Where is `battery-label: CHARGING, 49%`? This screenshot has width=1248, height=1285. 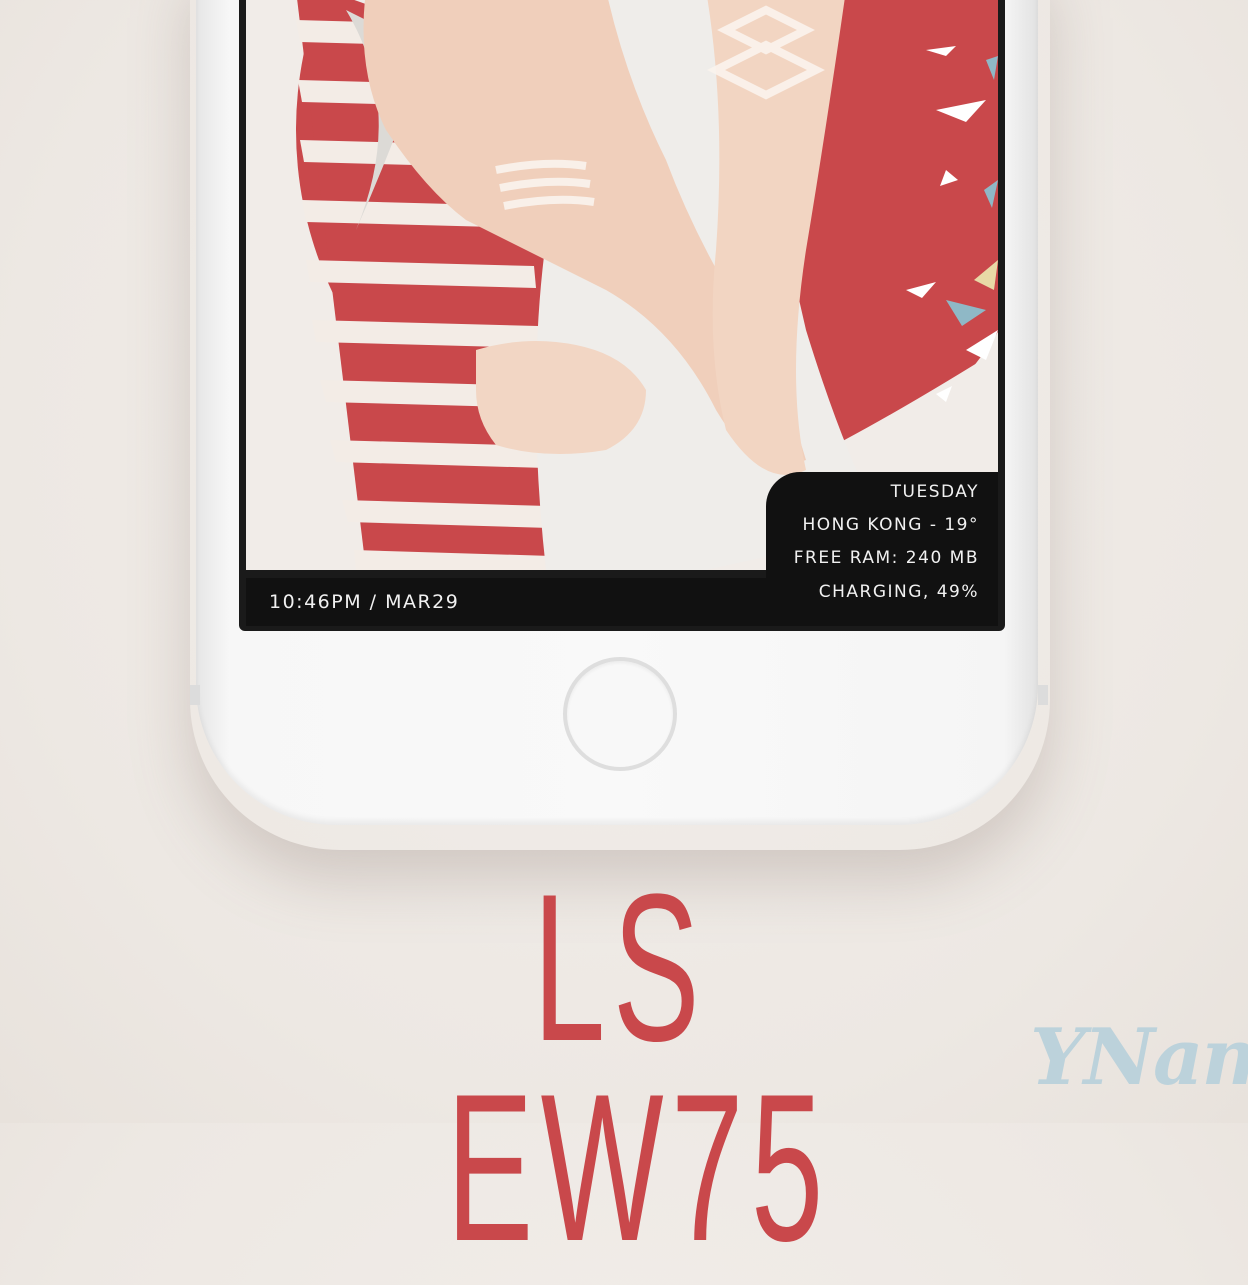
battery-label: CHARGING, 49% is located at coordinates (898, 592).